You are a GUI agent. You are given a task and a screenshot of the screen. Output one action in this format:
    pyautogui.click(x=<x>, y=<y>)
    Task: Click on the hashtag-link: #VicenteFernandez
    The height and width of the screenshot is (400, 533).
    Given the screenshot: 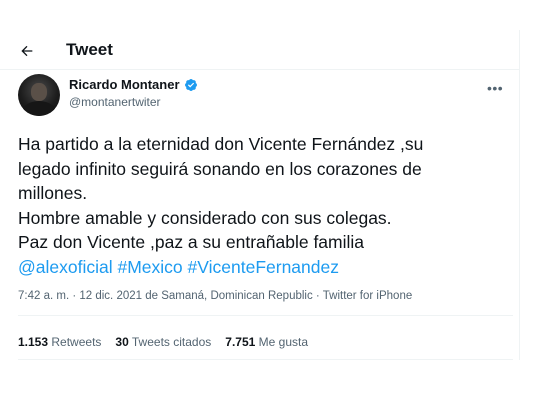 What is the action you would take?
    pyautogui.click(x=263, y=267)
    